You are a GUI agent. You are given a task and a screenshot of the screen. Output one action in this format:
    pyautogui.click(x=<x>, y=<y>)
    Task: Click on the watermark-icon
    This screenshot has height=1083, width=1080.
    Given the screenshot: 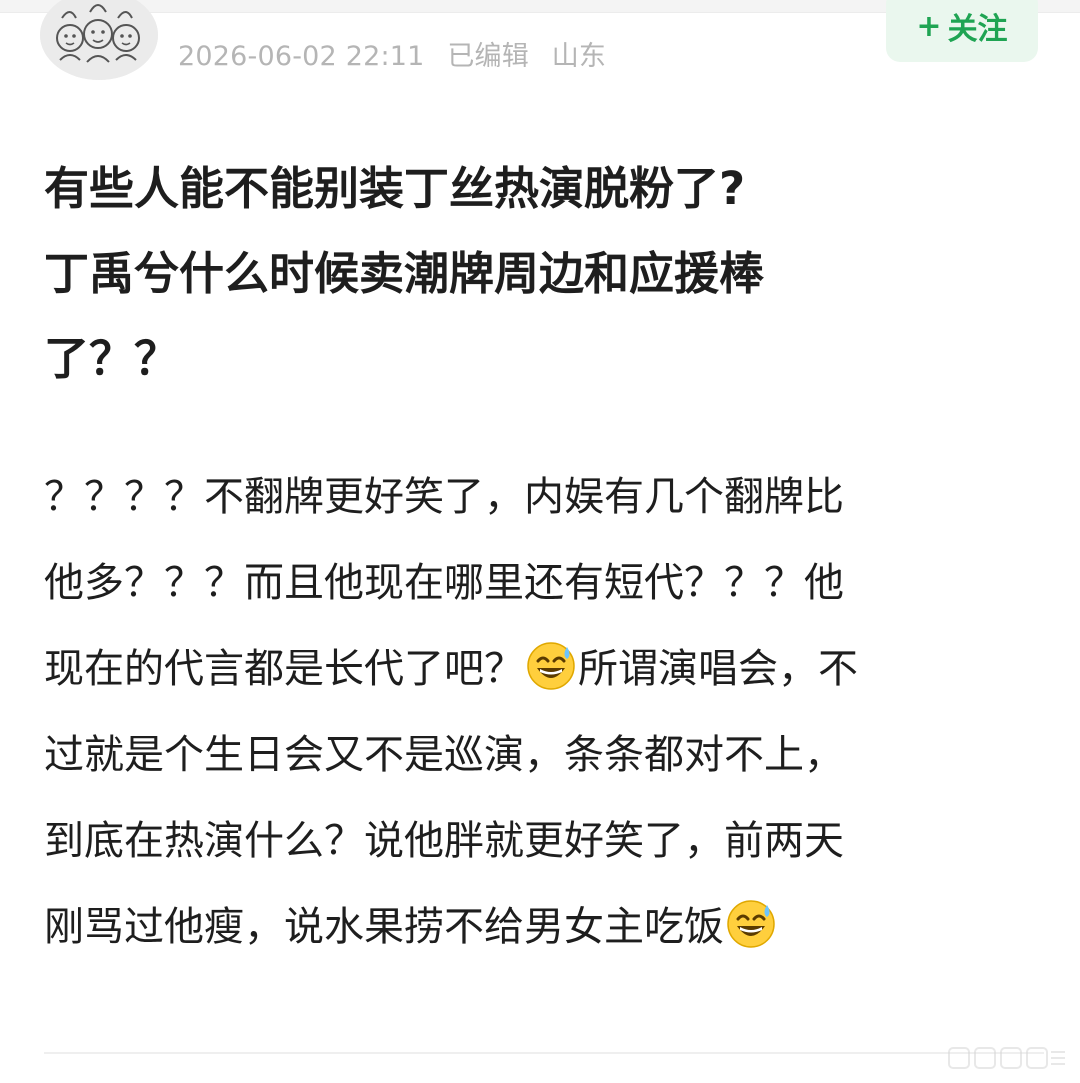 What is the action you would take?
    pyautogui.click(x=1006, y=1058)
    